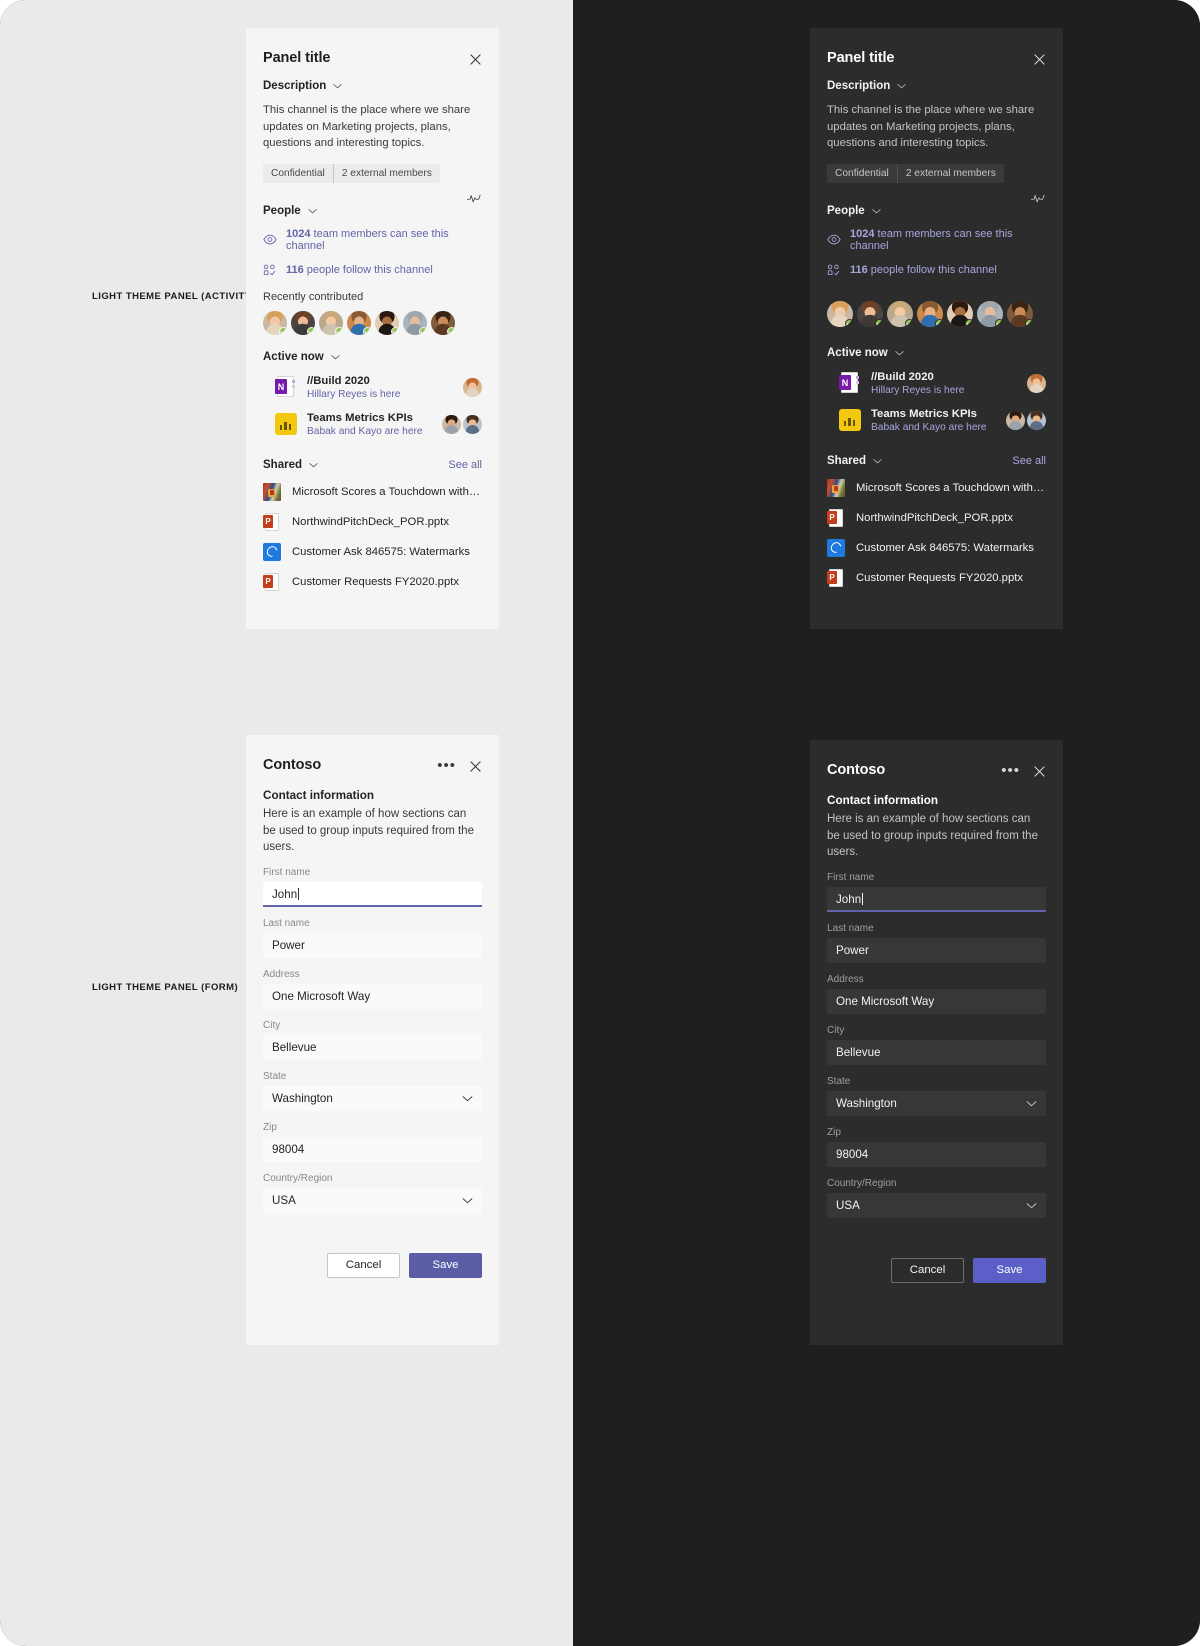  I want to click on description-section-header: Description, so click(936, 79).